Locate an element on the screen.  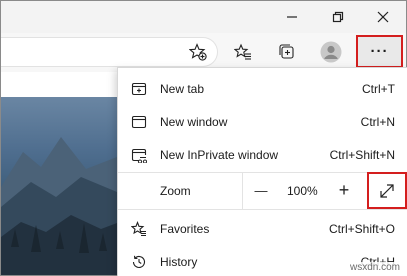
menu-item-shortcut: Ctrl+N is located at coordinates (377, 121).